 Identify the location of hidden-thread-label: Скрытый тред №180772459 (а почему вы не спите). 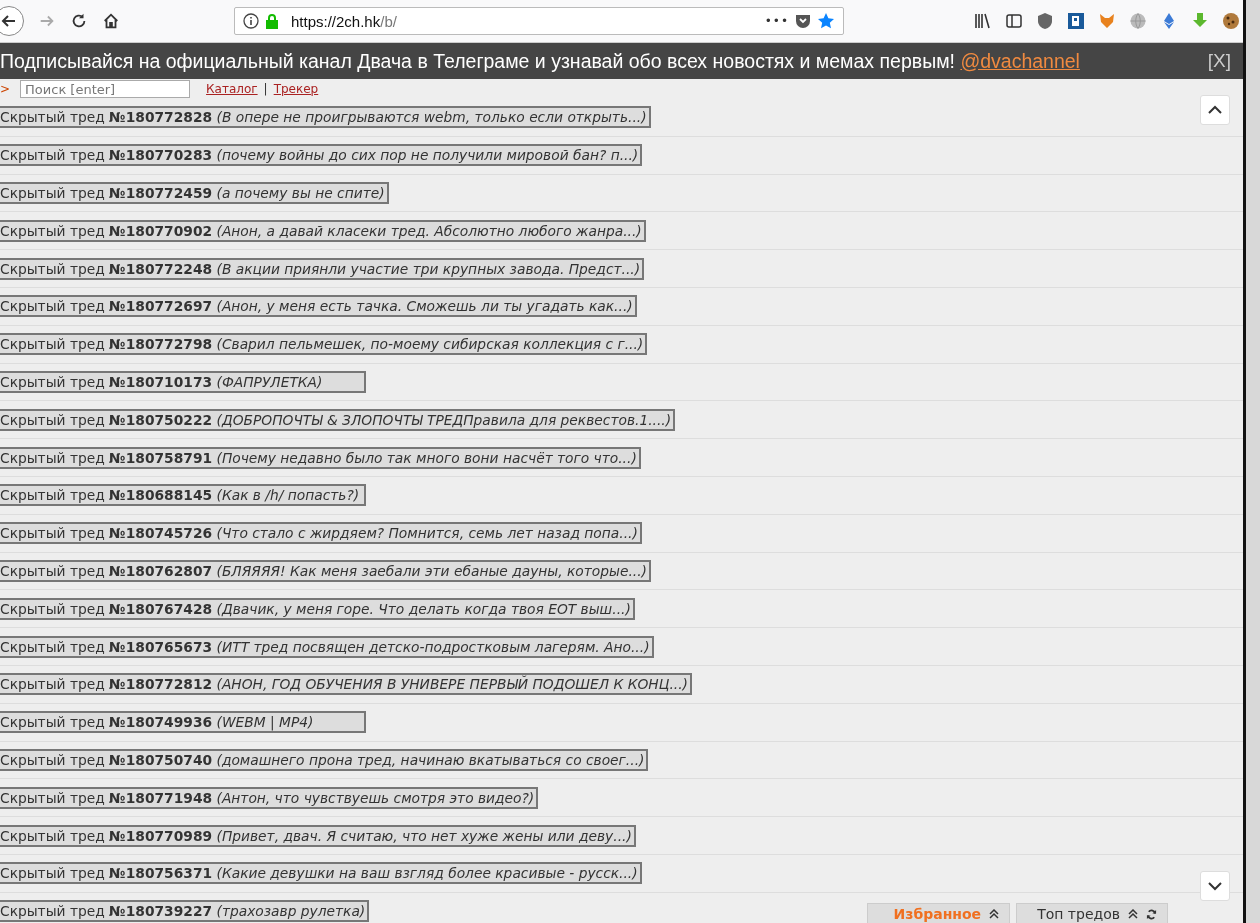
(194, 193).